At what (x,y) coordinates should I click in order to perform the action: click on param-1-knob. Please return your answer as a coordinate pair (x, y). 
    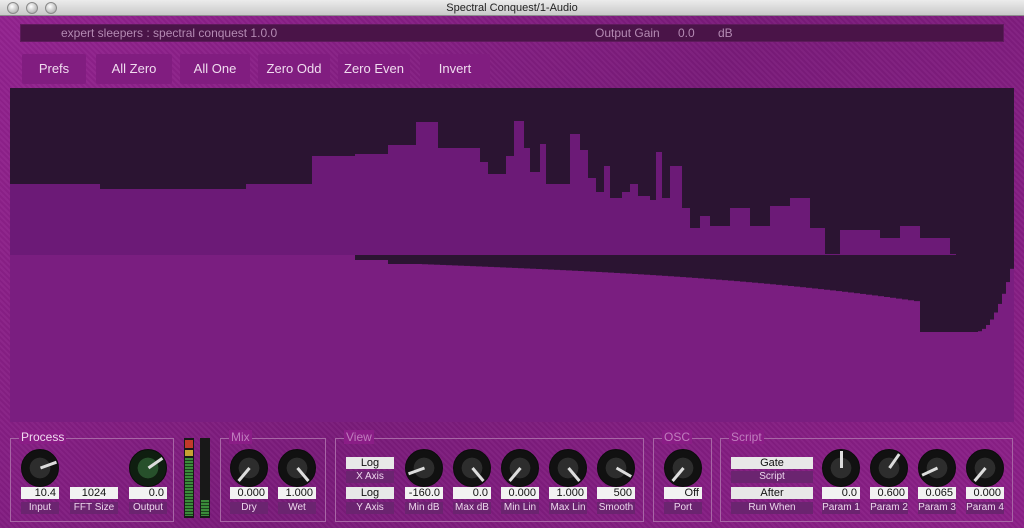
    Looking at the image, I should click on (841, 468).